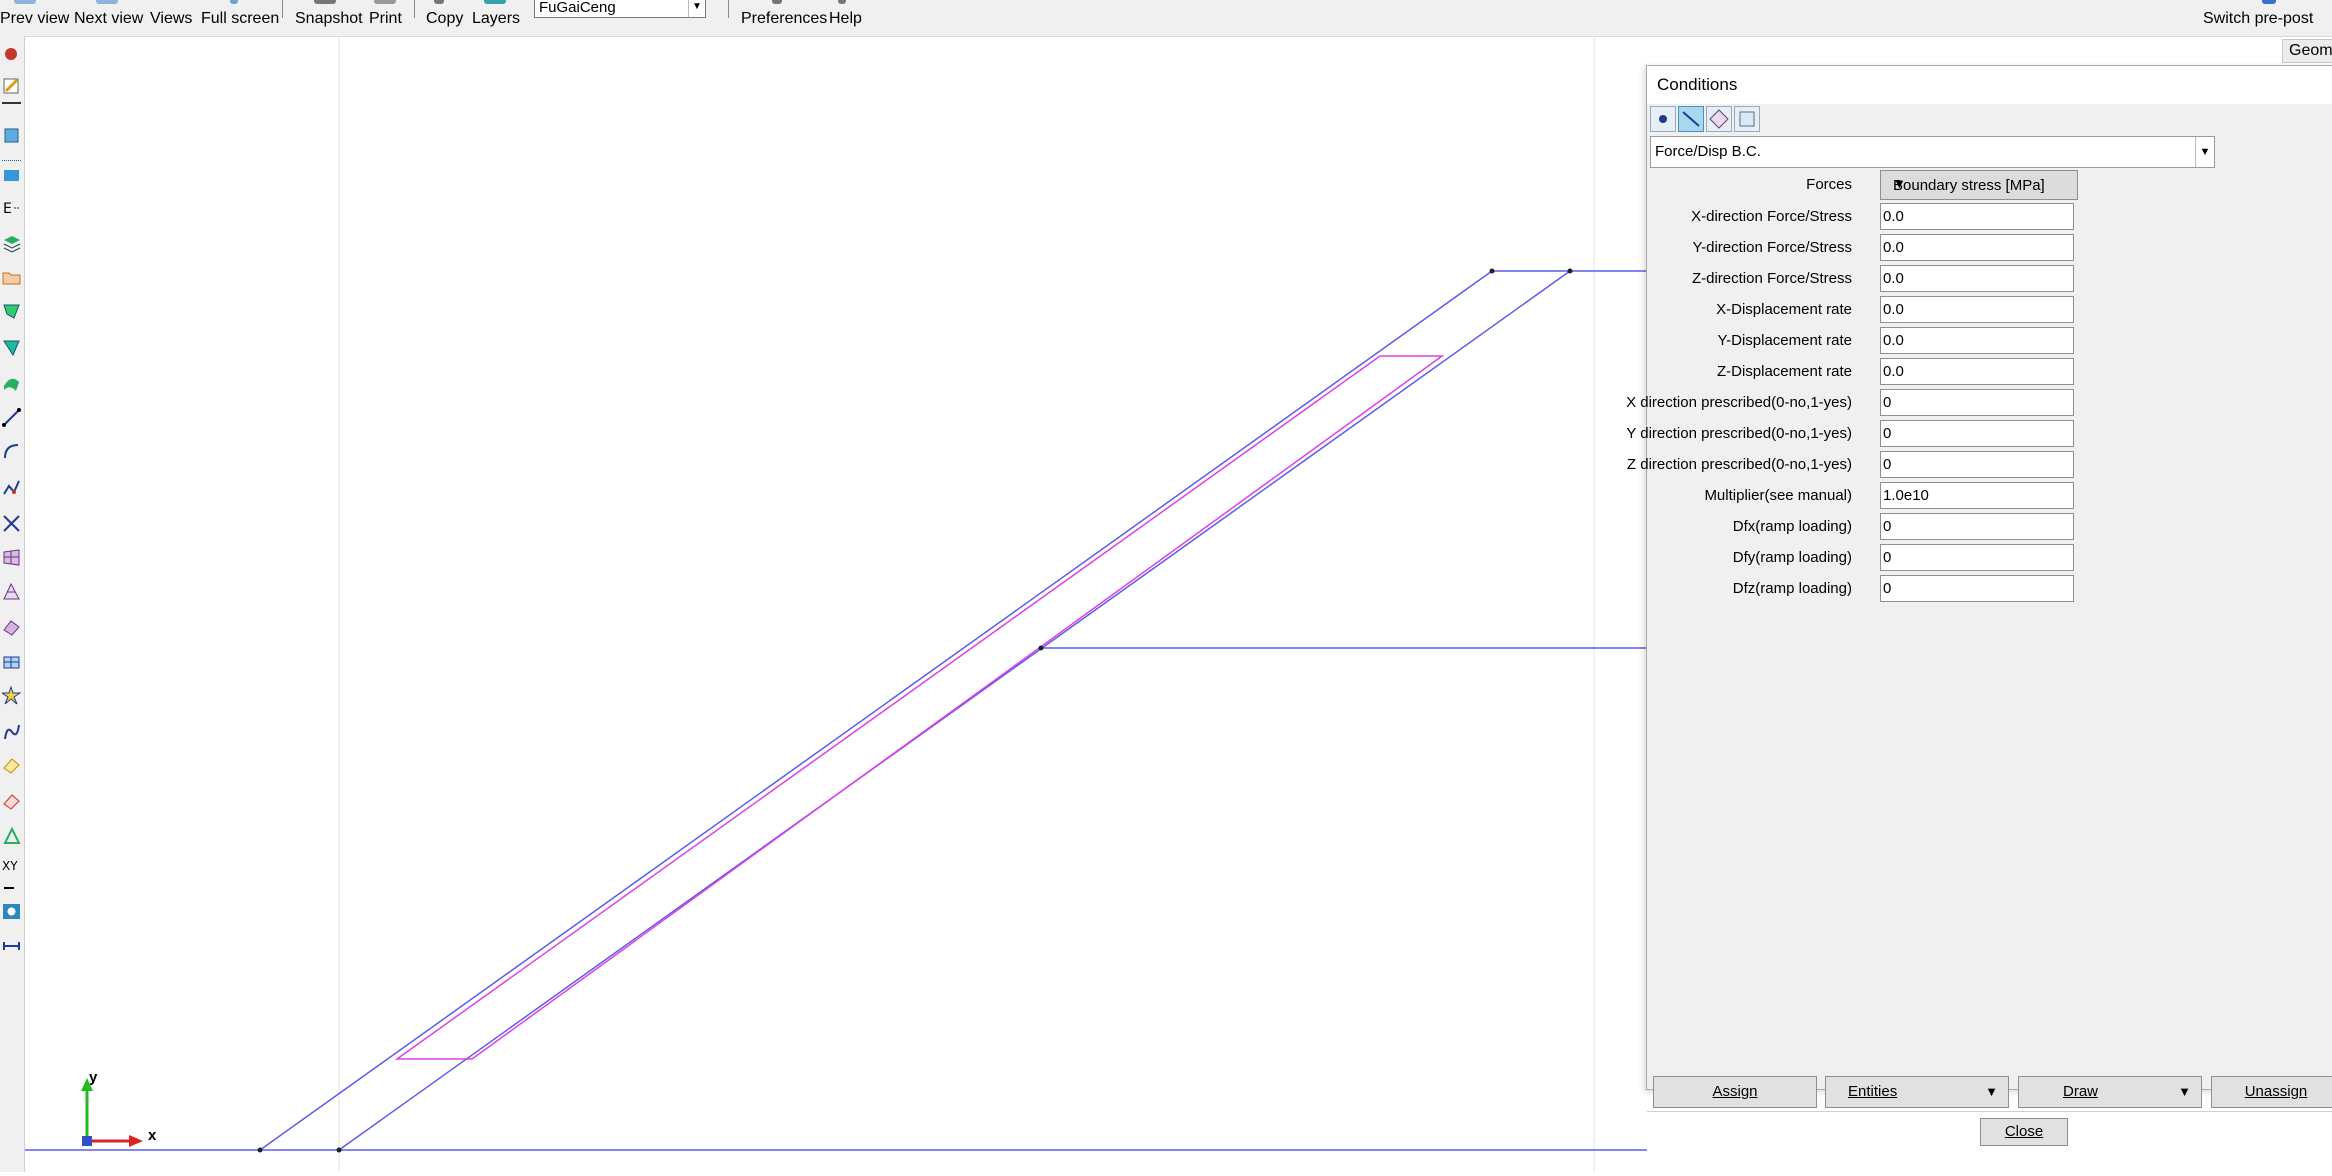 This screenshot has width=2332, height=1176. Describe the element at coordinates (11, 887) in the screenshot. I see `arrow-point-icon` at that location.